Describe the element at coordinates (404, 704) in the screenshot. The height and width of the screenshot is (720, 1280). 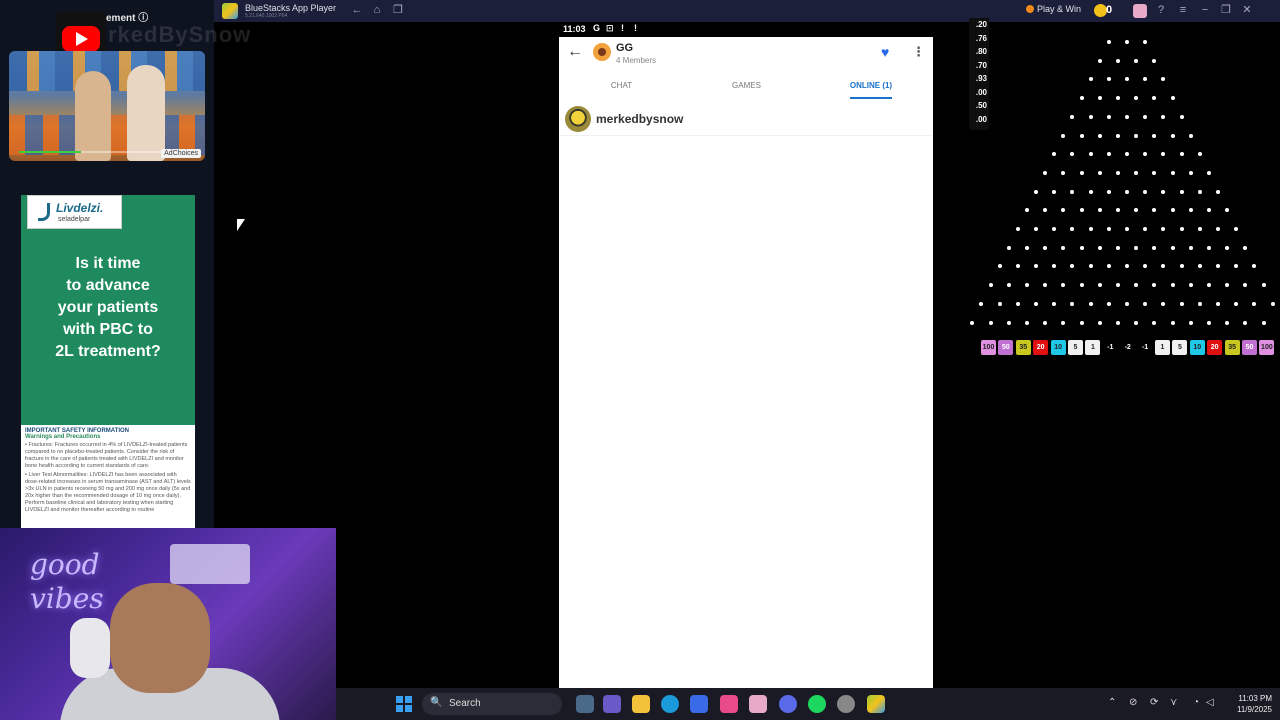
I see `windows-start-icon` at that location.